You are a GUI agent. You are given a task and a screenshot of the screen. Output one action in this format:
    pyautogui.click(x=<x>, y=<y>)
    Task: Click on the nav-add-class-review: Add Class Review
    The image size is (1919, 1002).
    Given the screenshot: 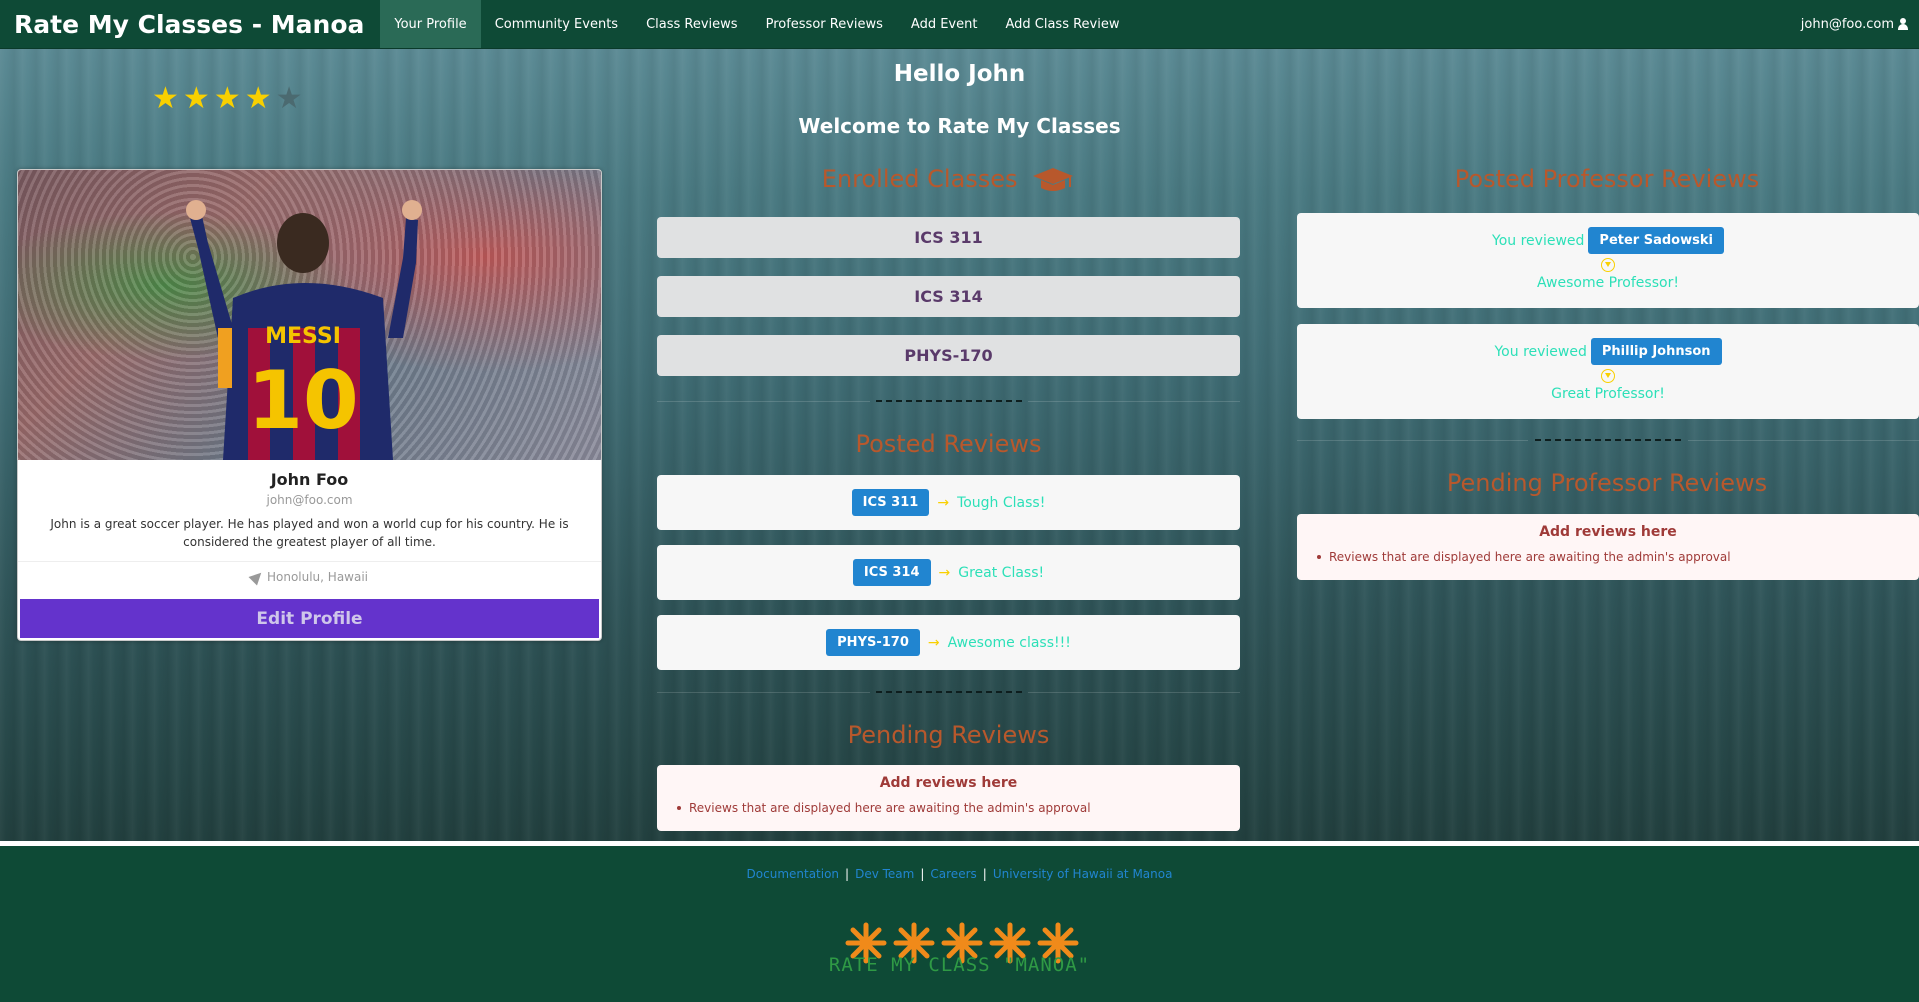 What is the action you would take?
    pyautogui.click(x=1062, y=24)
    